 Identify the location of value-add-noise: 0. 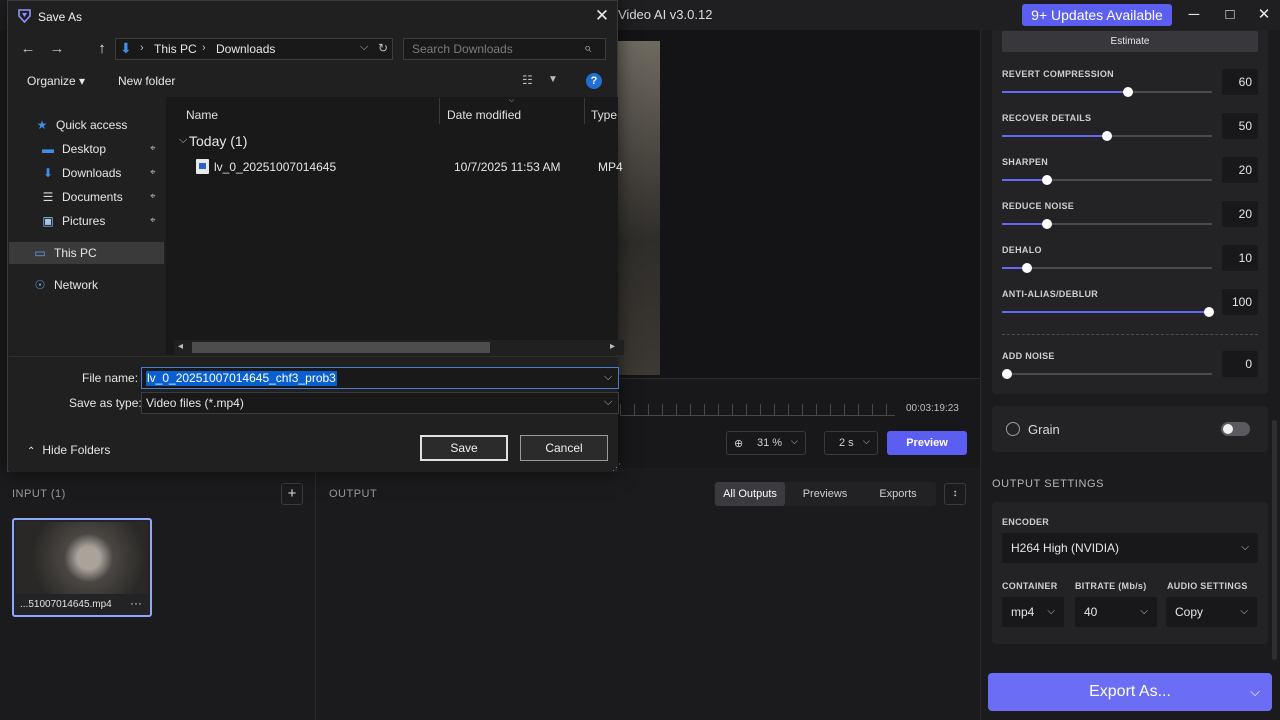
(1240, 364).